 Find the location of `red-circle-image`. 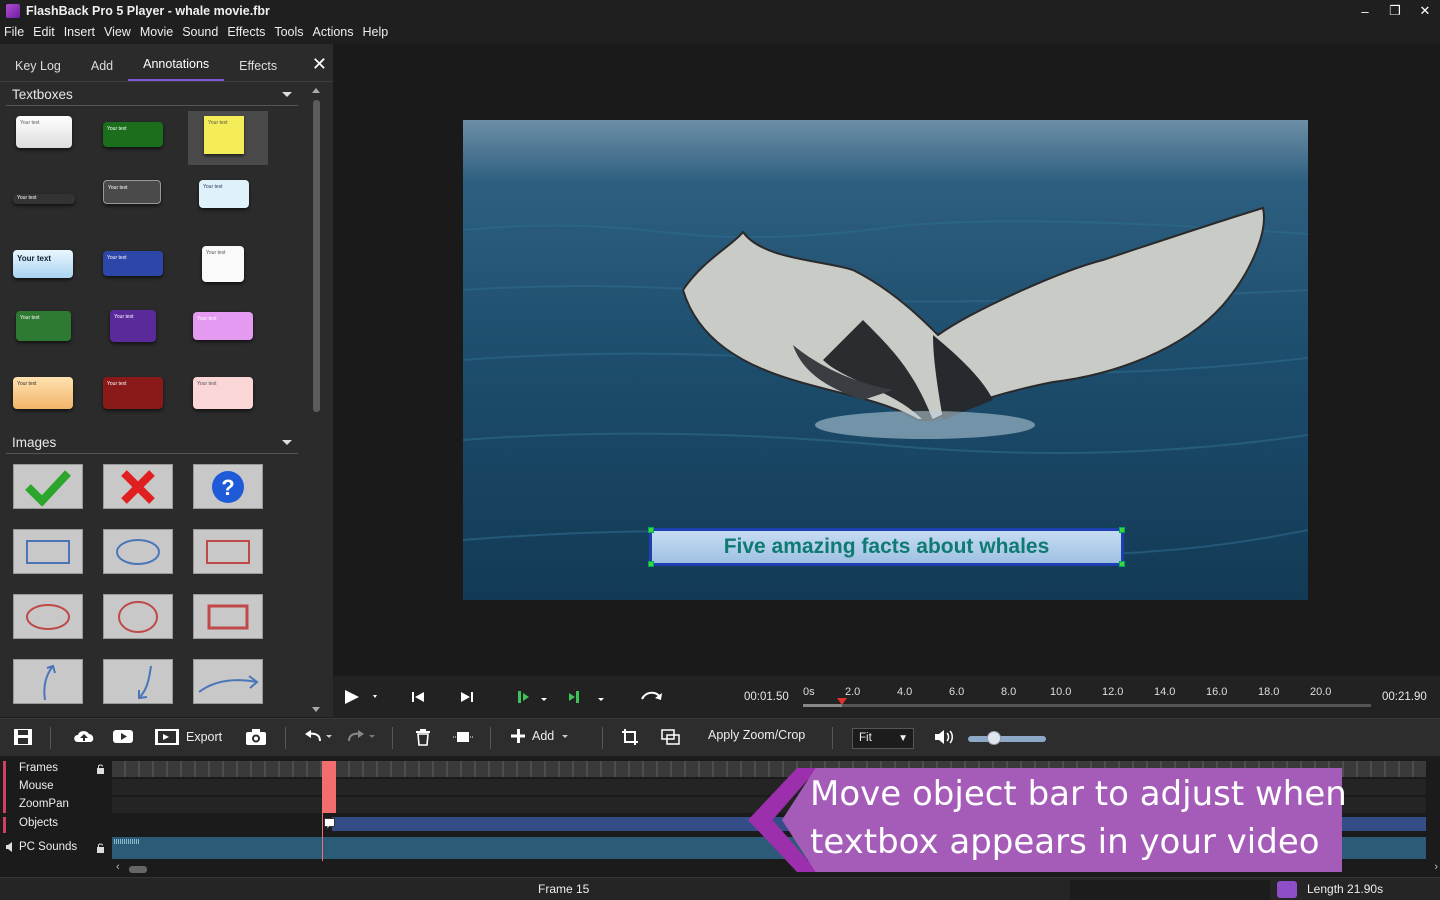

red-circle-image is located at coordinates (138, 616).